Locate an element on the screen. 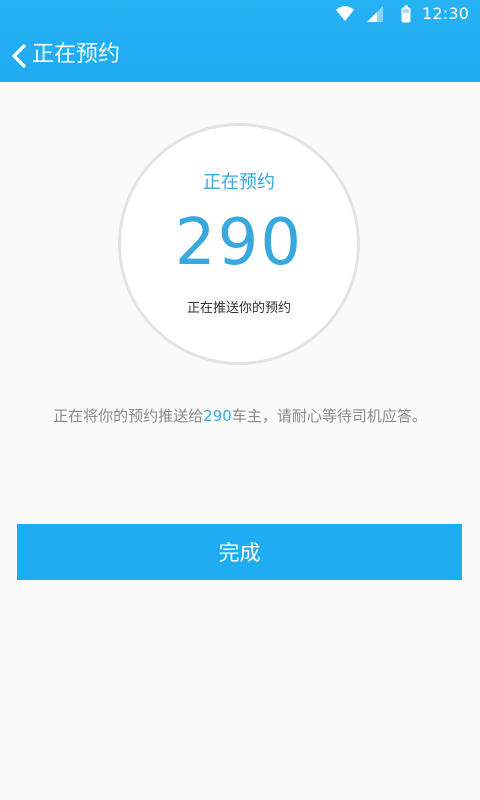 The width and height of the screenshot is (480, 800). top-header: 12:30 正在预约 is located at coordinates (240, 41).